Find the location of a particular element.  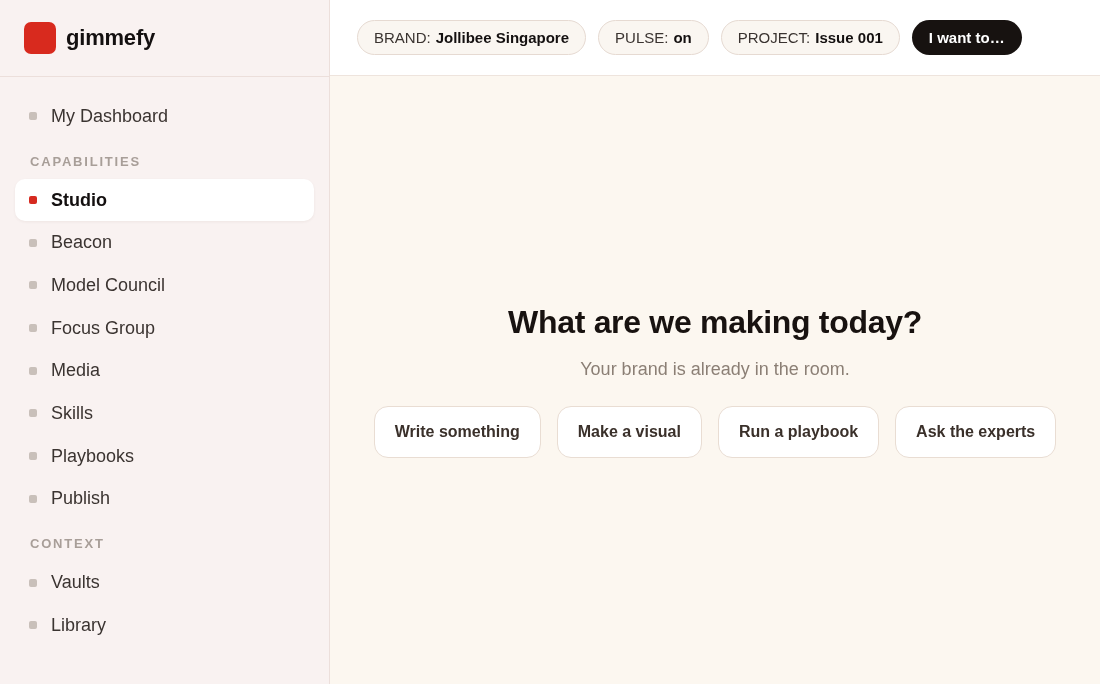

logo-text: gimmefy is located at coordinates (111, 38).